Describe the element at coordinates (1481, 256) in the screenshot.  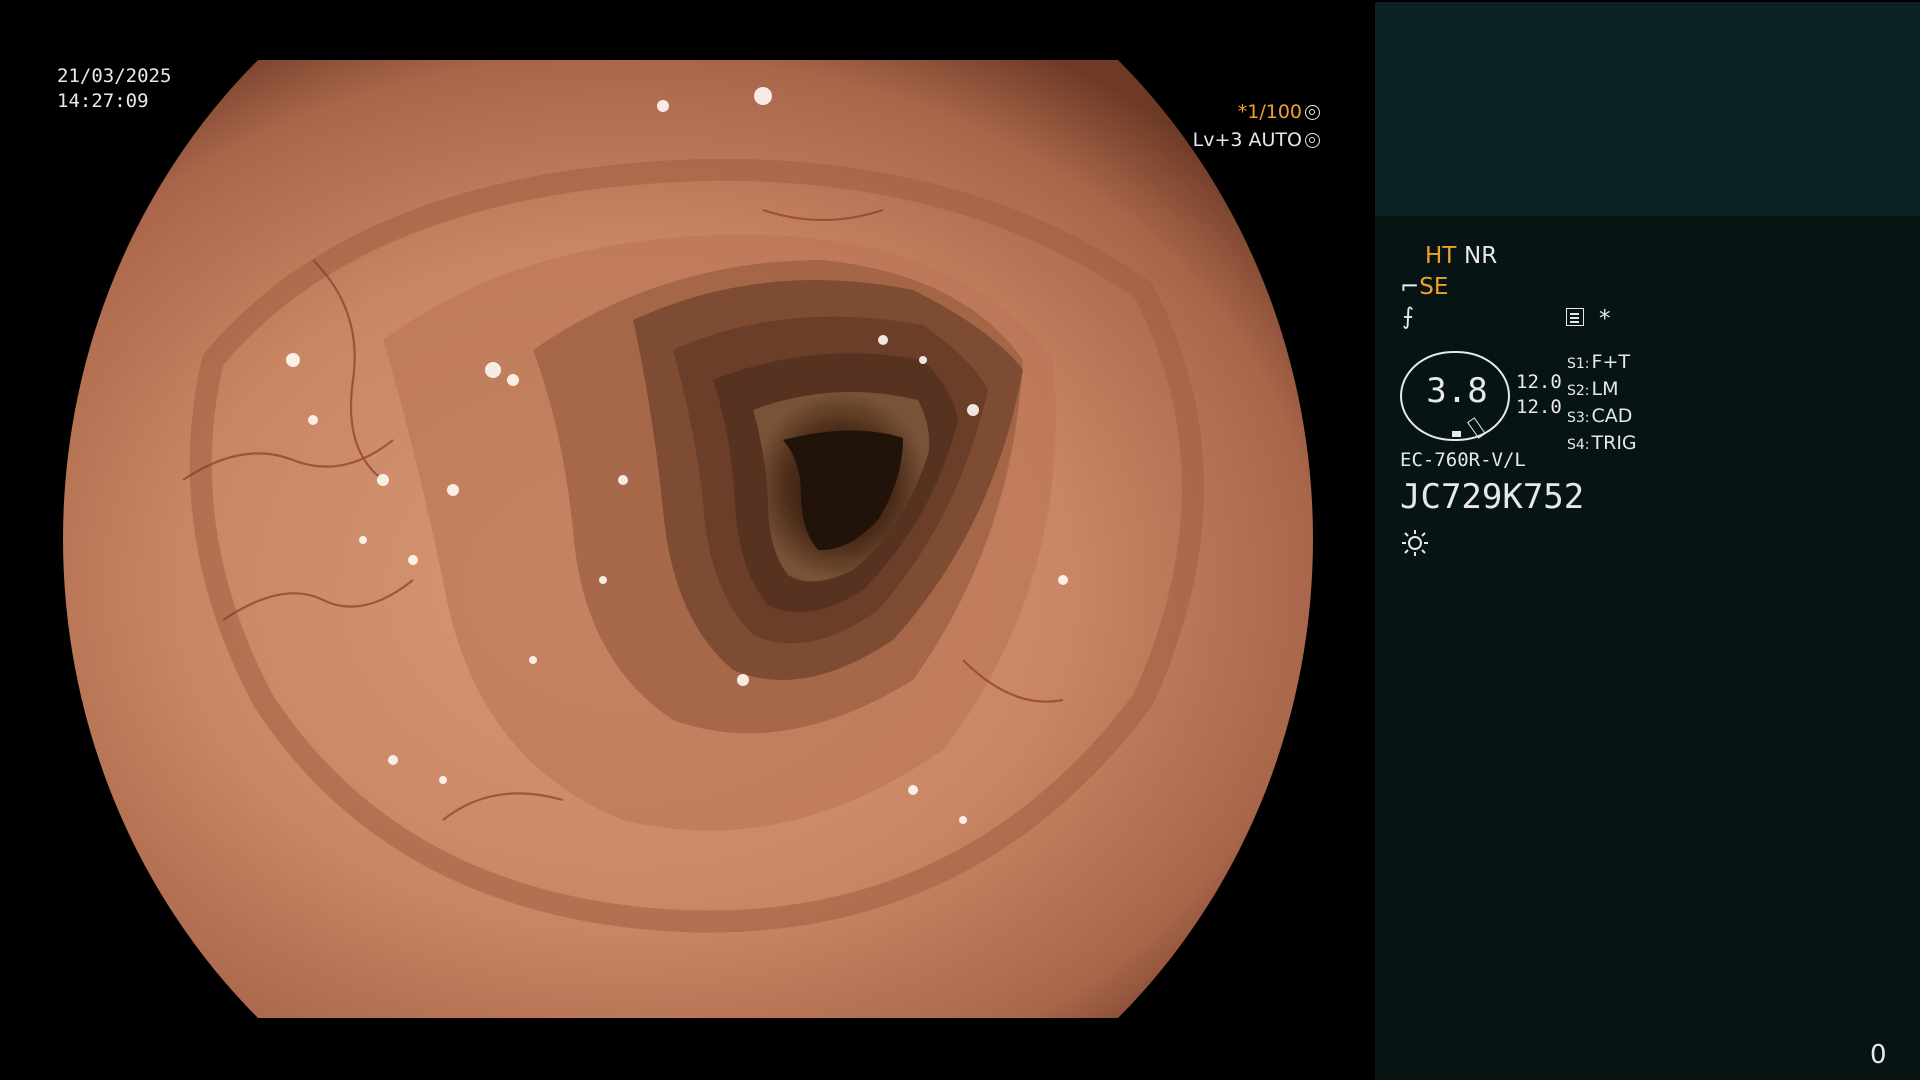
I see `nr-indicator: NR` at that location.